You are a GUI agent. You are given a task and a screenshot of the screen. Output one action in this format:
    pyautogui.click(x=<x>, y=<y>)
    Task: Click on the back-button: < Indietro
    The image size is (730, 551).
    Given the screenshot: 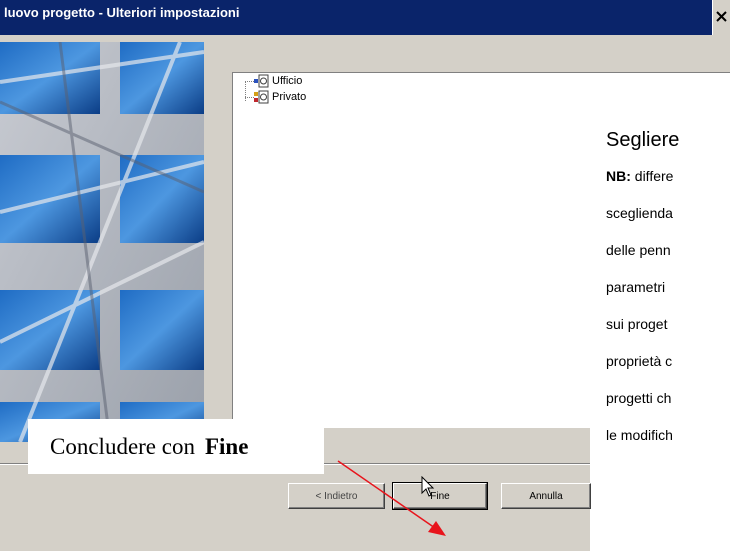 What is the action you would take?
    pyautogui.click(x=336, y=496)
    